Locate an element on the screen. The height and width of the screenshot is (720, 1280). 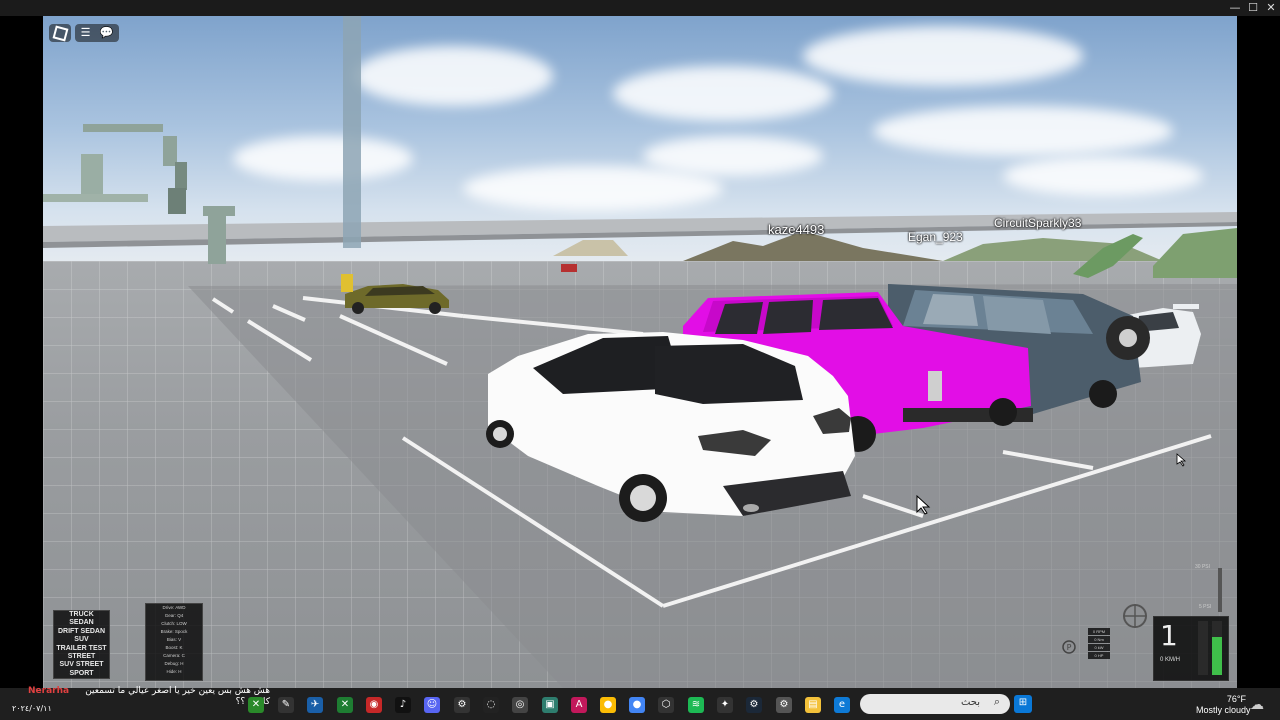
stat-line: Debug: H is located at coordinates (174, 663).